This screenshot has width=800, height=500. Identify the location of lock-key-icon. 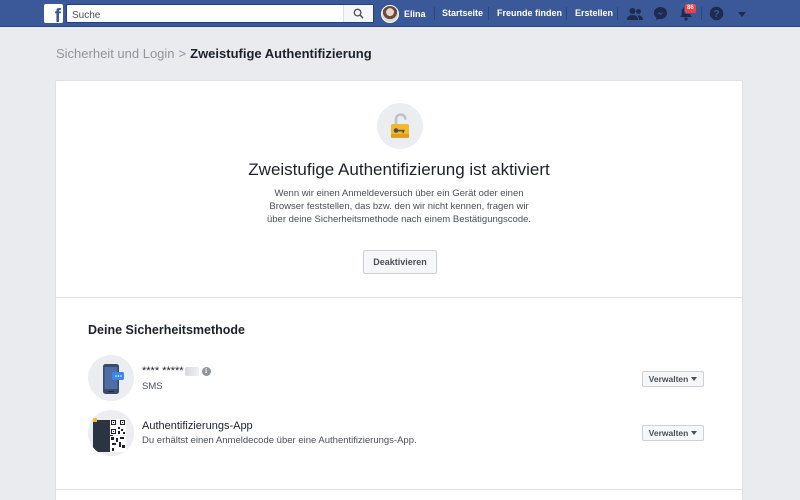
(400, 126).